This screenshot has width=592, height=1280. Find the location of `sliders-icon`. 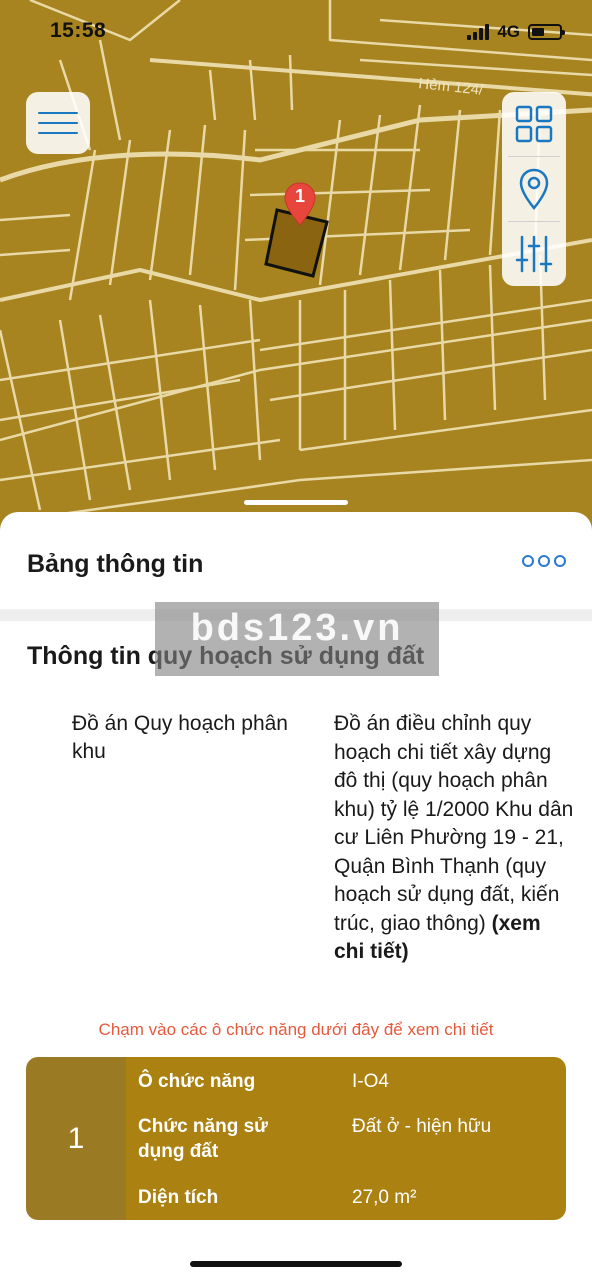

sliders-icon is located at coordinates (534, 254).